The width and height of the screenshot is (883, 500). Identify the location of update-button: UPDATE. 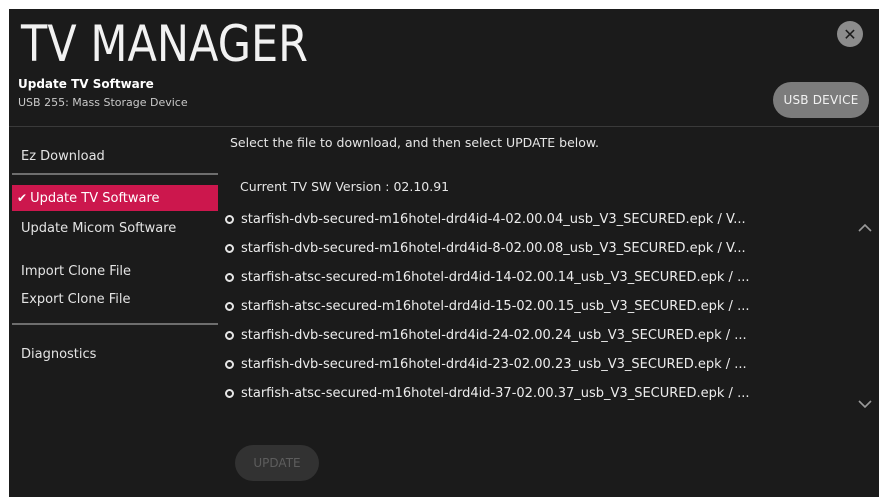
(277, 463).